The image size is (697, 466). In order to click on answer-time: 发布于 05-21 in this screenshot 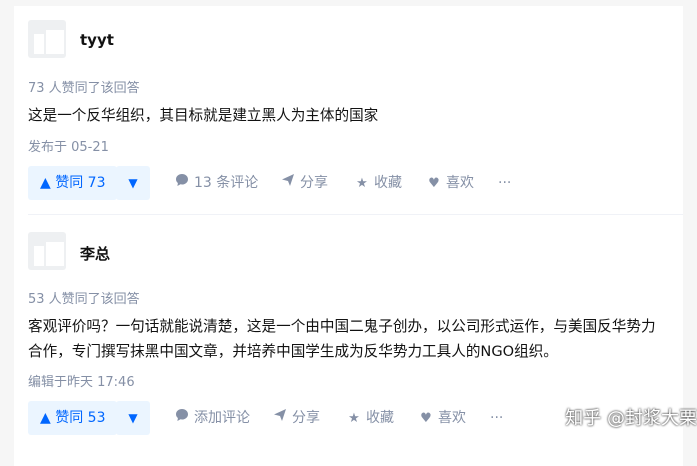, I will do `click(68, 145)`.